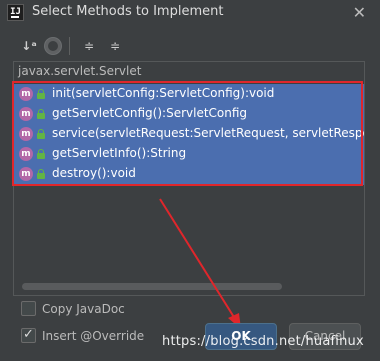 The image size is (380, 361). Describe the element at coordinates (115, 46) in the screenshot. I see `collapse-all-icon: ≑` at that location.